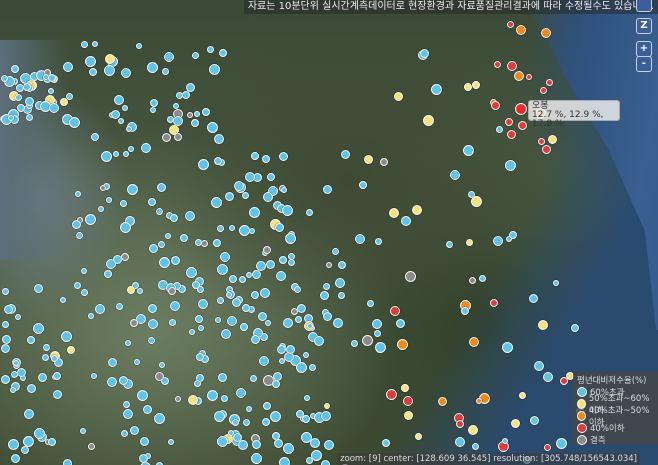 This screenshot has height=465, width=658. What do you see at coordinates (644, 49) in the screenshot?
I see `zoom-in-button: +` at bounding box center [644, 49].